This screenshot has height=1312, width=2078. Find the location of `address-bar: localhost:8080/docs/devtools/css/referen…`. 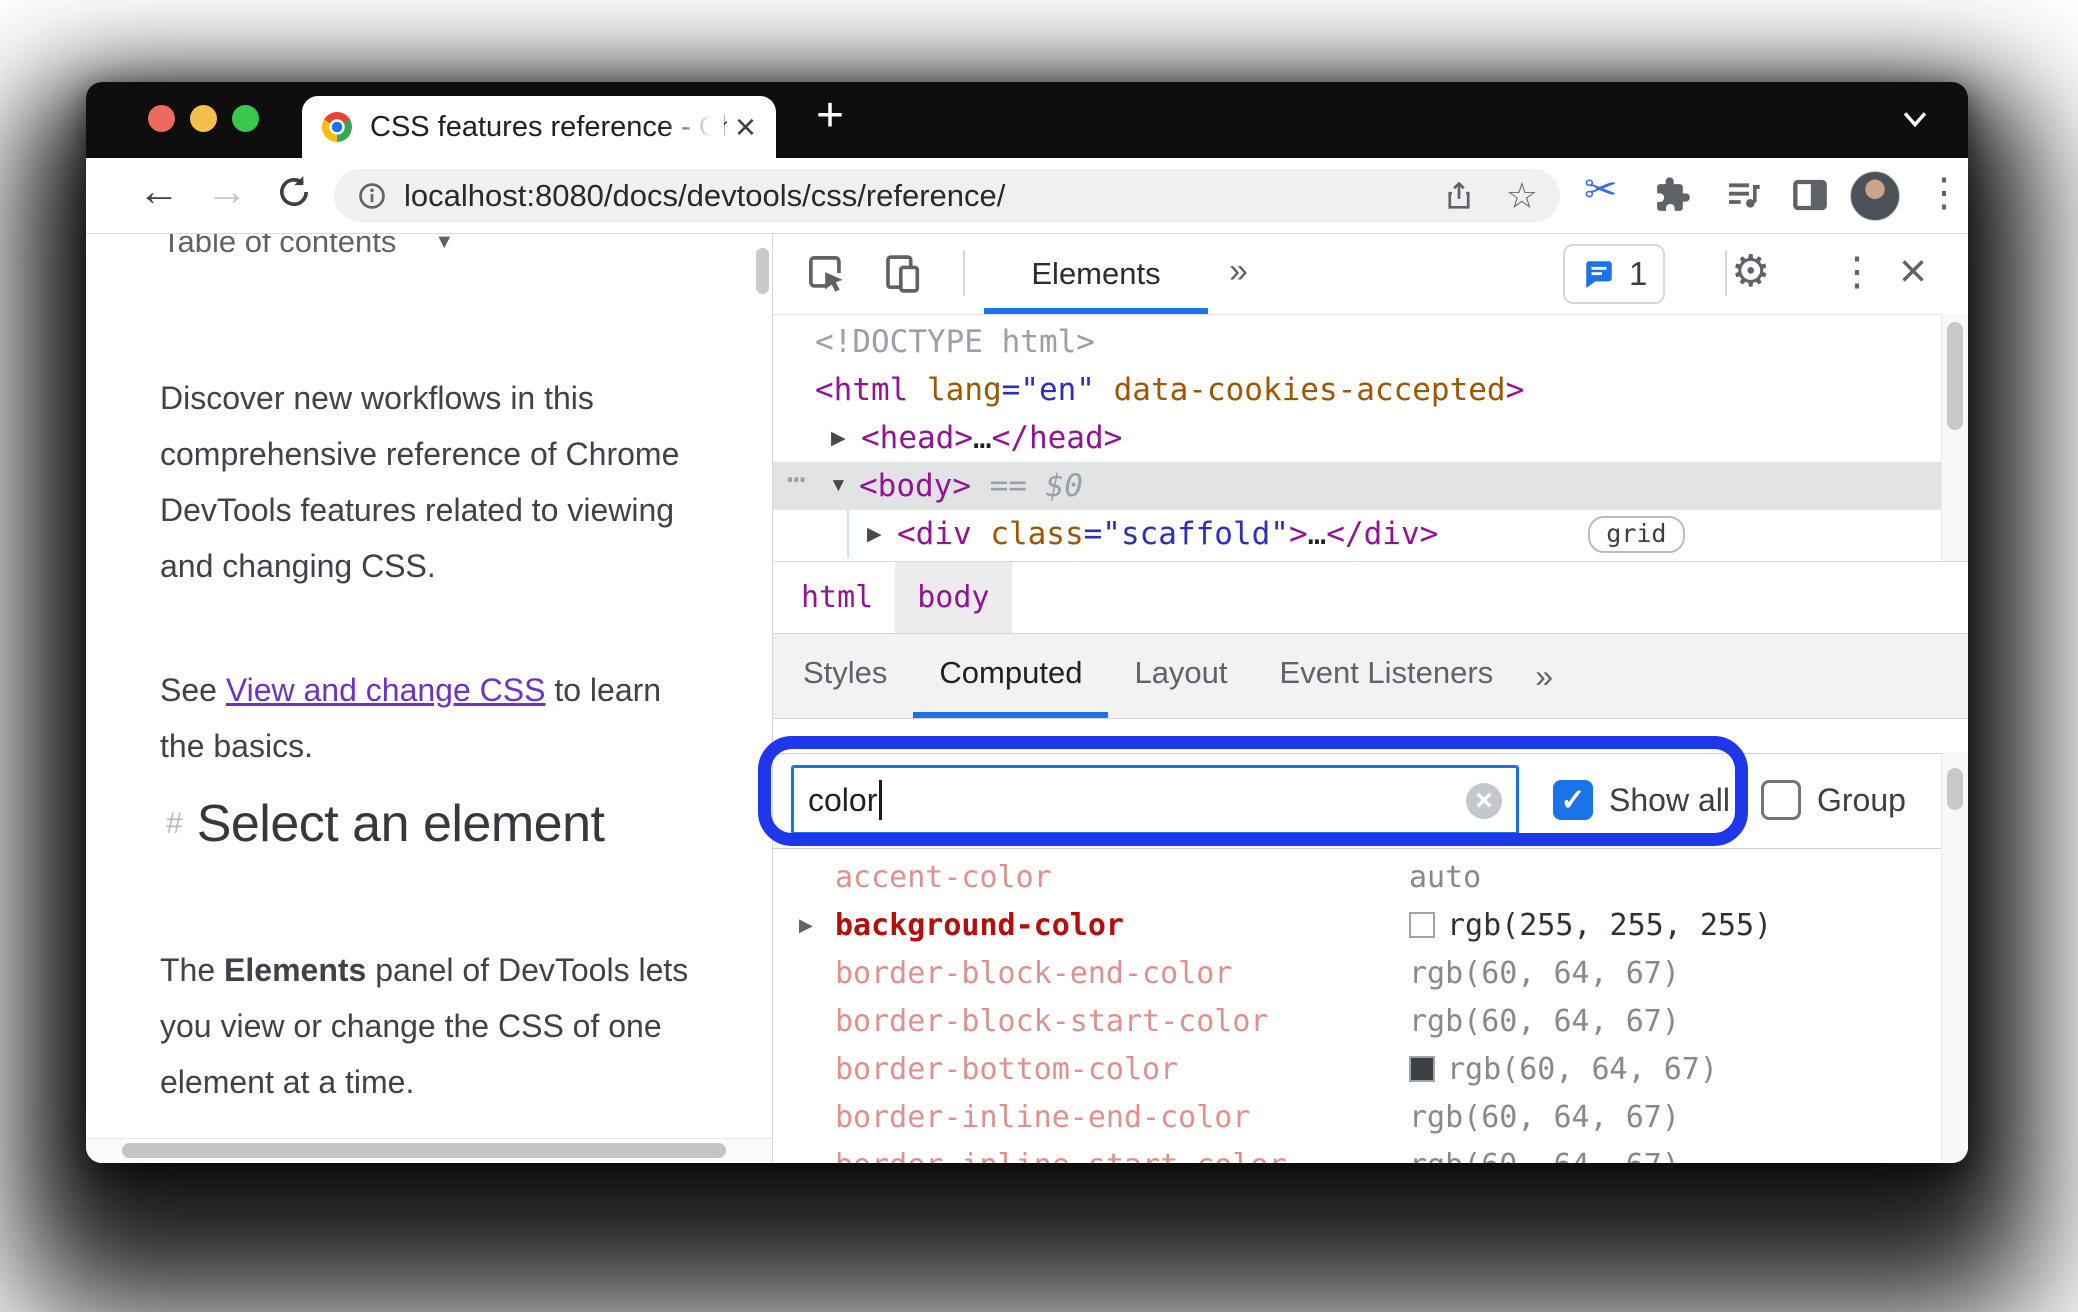

address-bar: localhost:8080/docs/devtools/css/referen… is located at coordinates (947, 195).